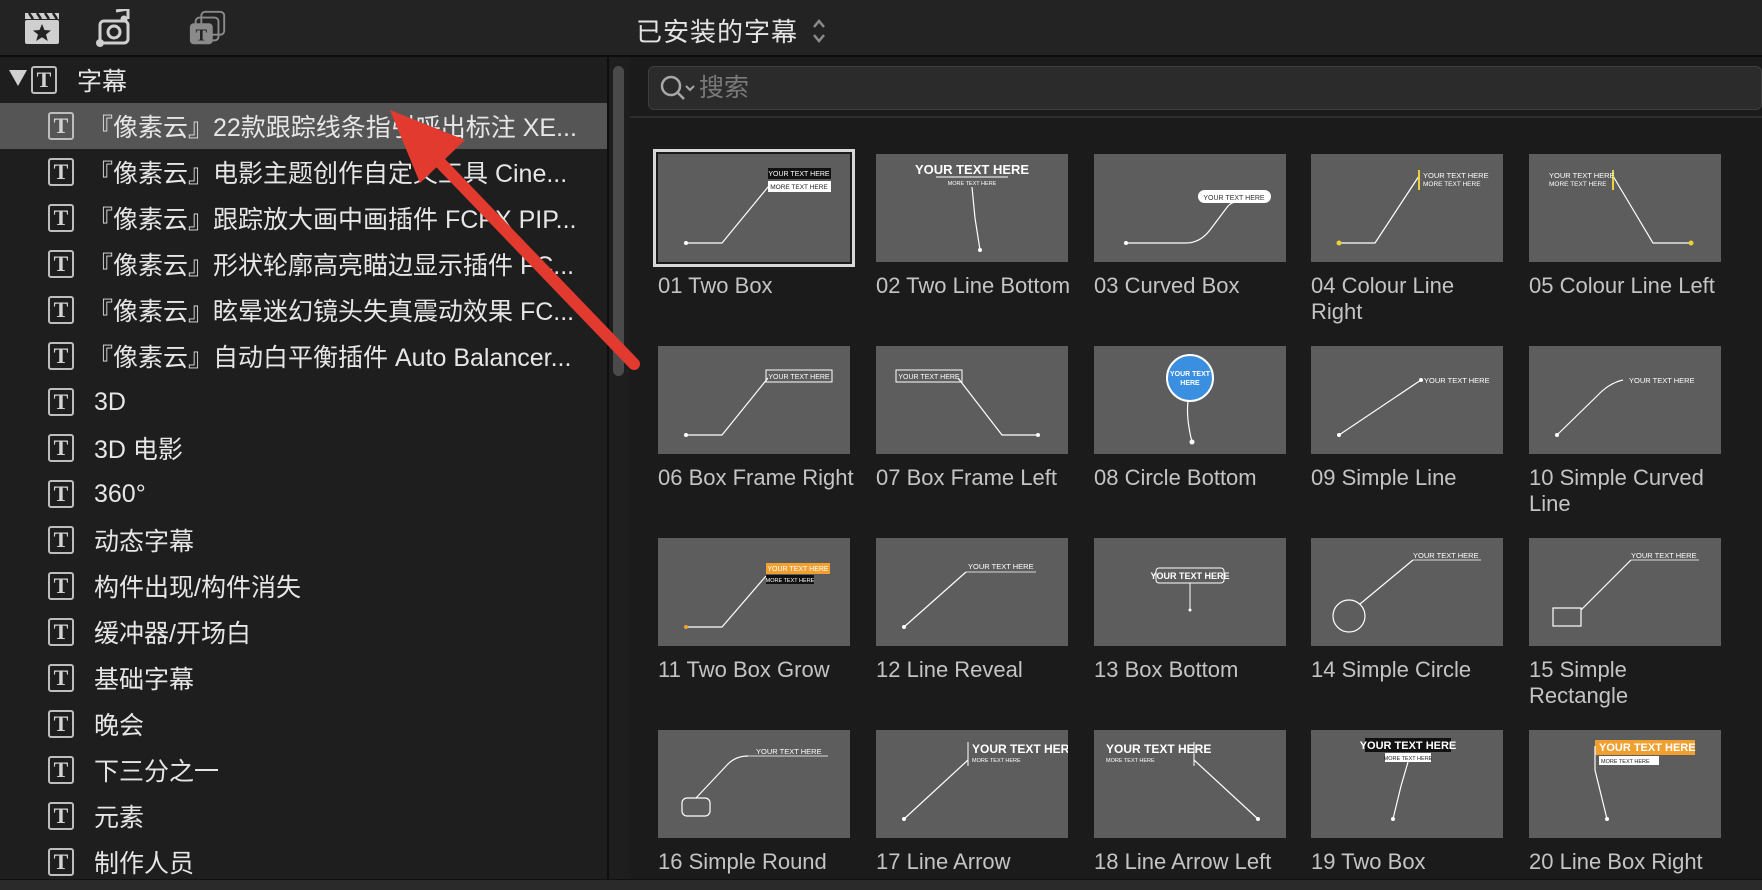 This screenshot has width=1762, height=890. Describe the element at coordinates (303, 770) in the screenshot. I see `sidebar-item: T 下三分之一` at that location.